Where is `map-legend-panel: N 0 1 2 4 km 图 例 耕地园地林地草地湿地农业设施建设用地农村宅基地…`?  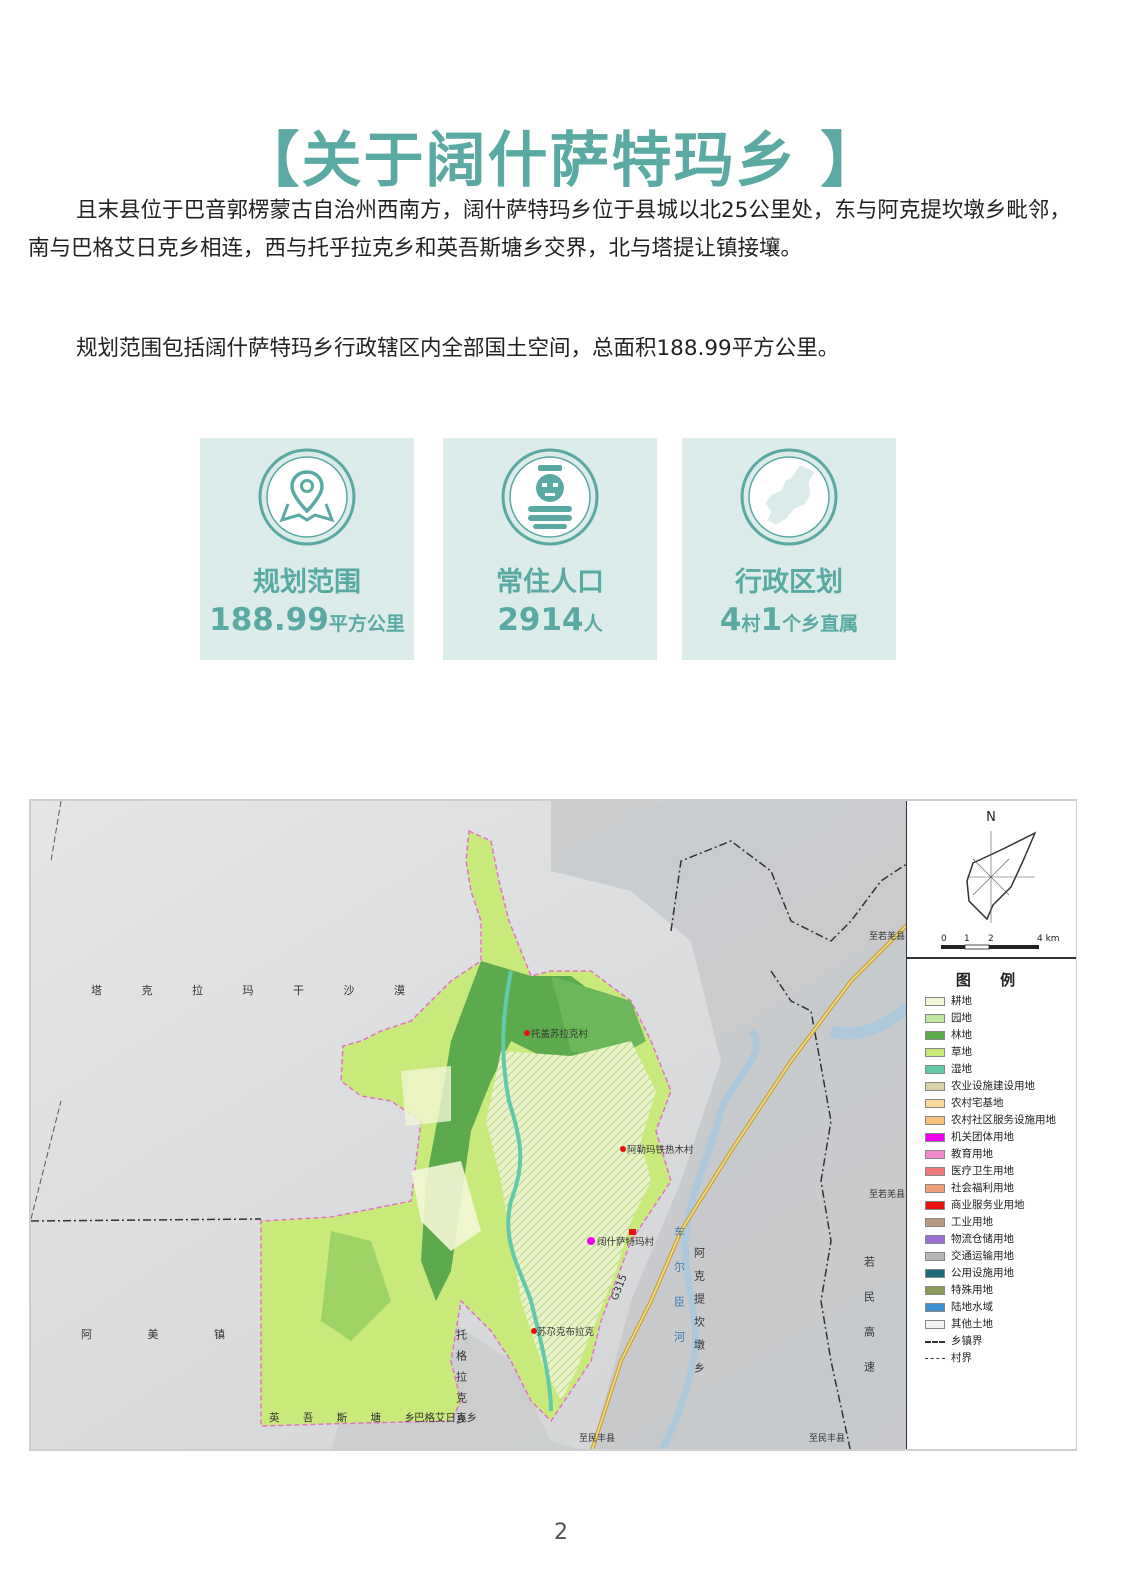 map-legend-panel: N 0 1 2 4 km 图 例 耕地园地林地草地湿地农业设施建设用地农村宅基地… is located at coordinates (991, 1125).